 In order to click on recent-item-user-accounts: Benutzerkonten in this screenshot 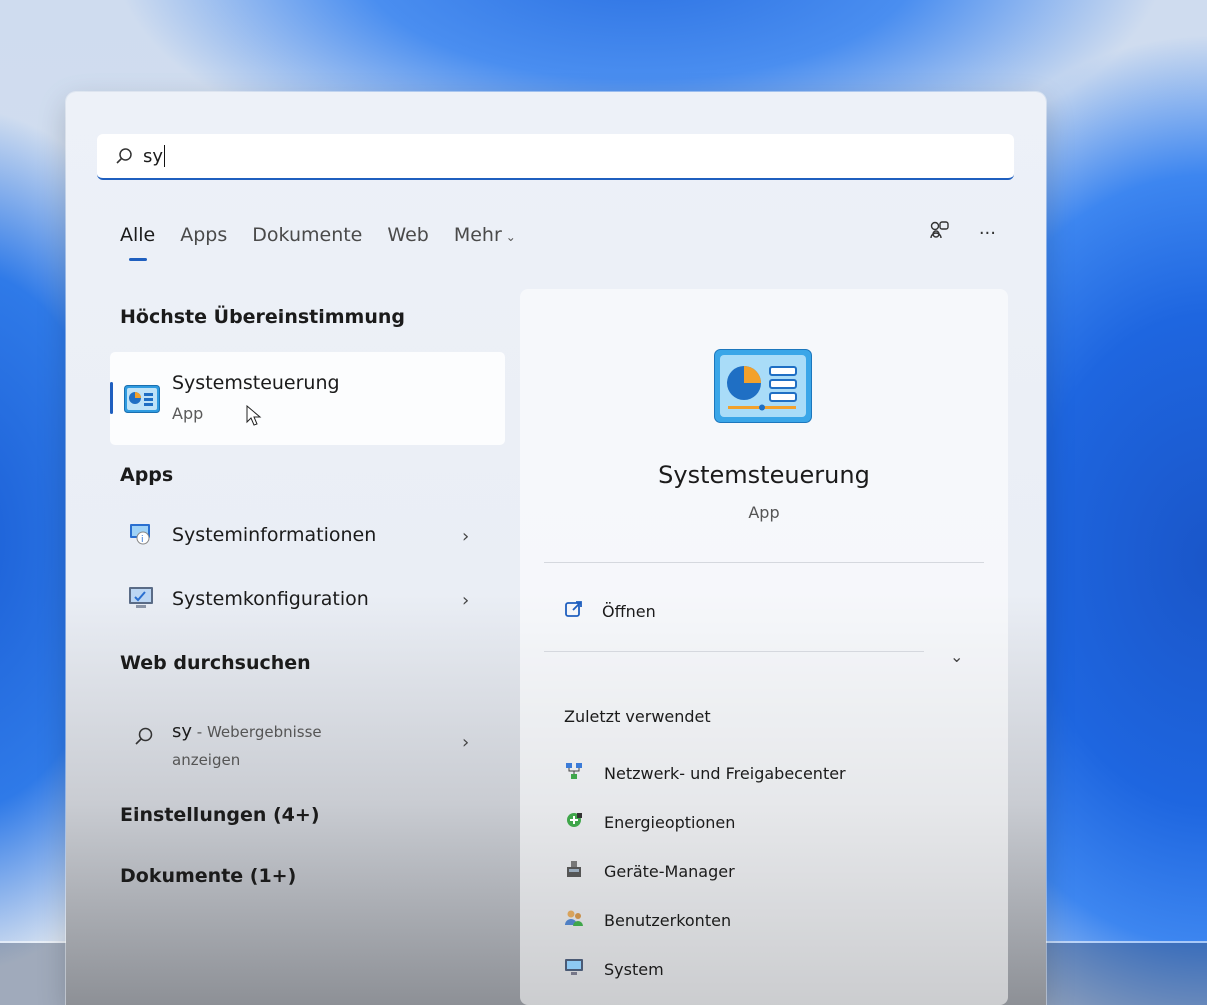, I will do `click(647, 920)`.